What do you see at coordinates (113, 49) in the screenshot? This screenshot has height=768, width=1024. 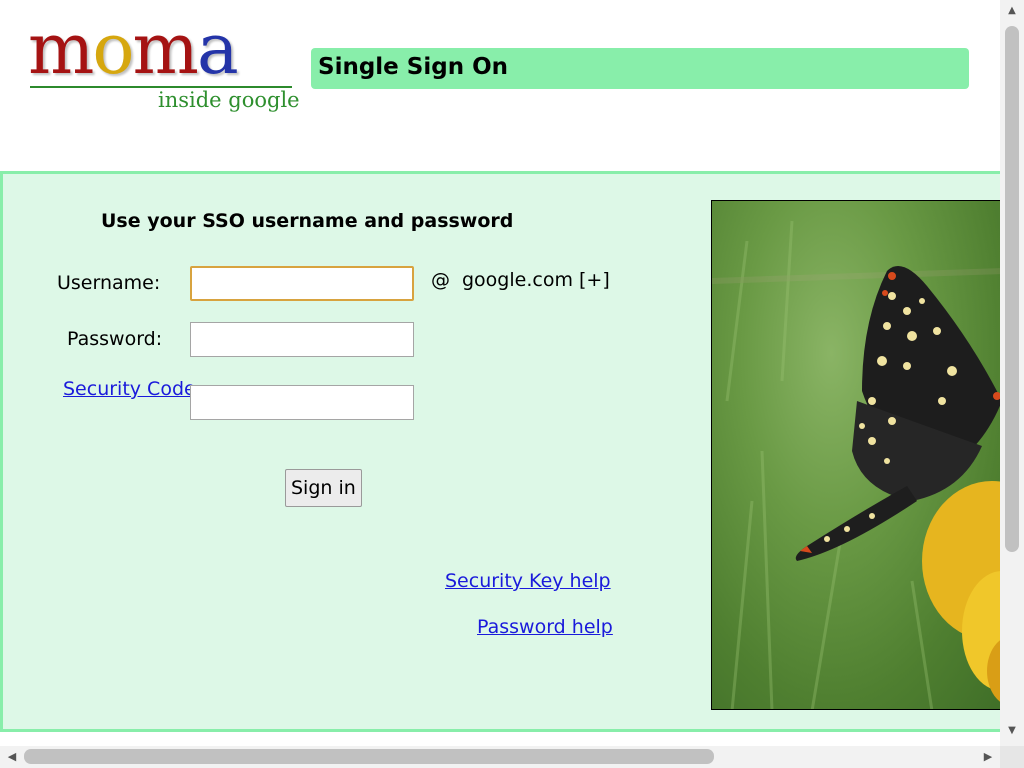 I see `logo-letter-o: o` at bounding box center [113, 49].